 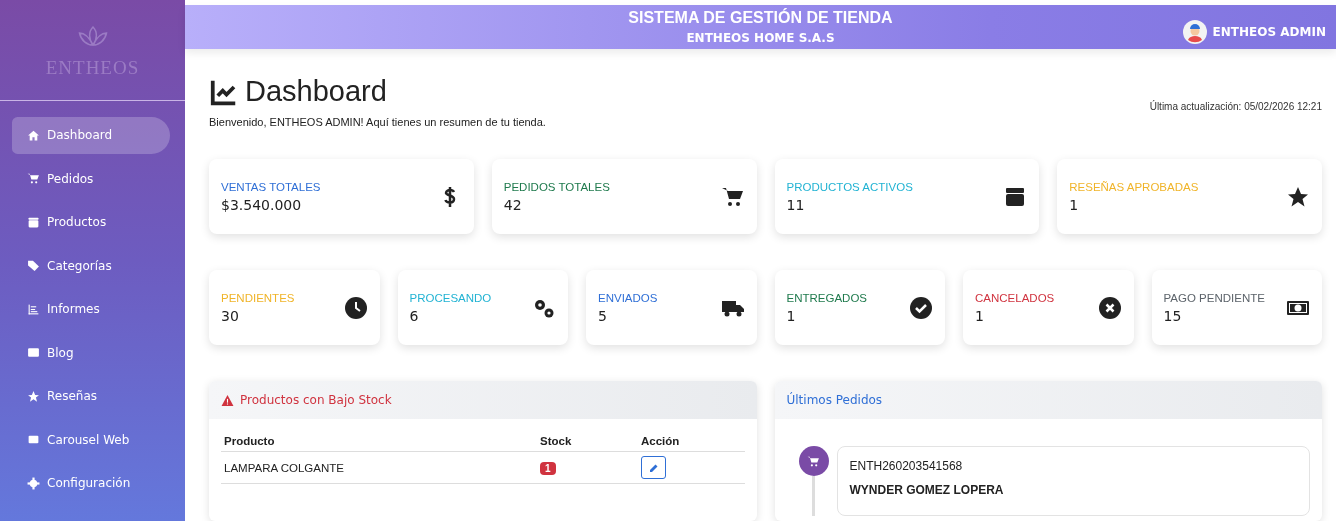 What do you see at coordinates (227, 400) in the screenshot?
I see `warning-icon` at bounding box center [227, 400].